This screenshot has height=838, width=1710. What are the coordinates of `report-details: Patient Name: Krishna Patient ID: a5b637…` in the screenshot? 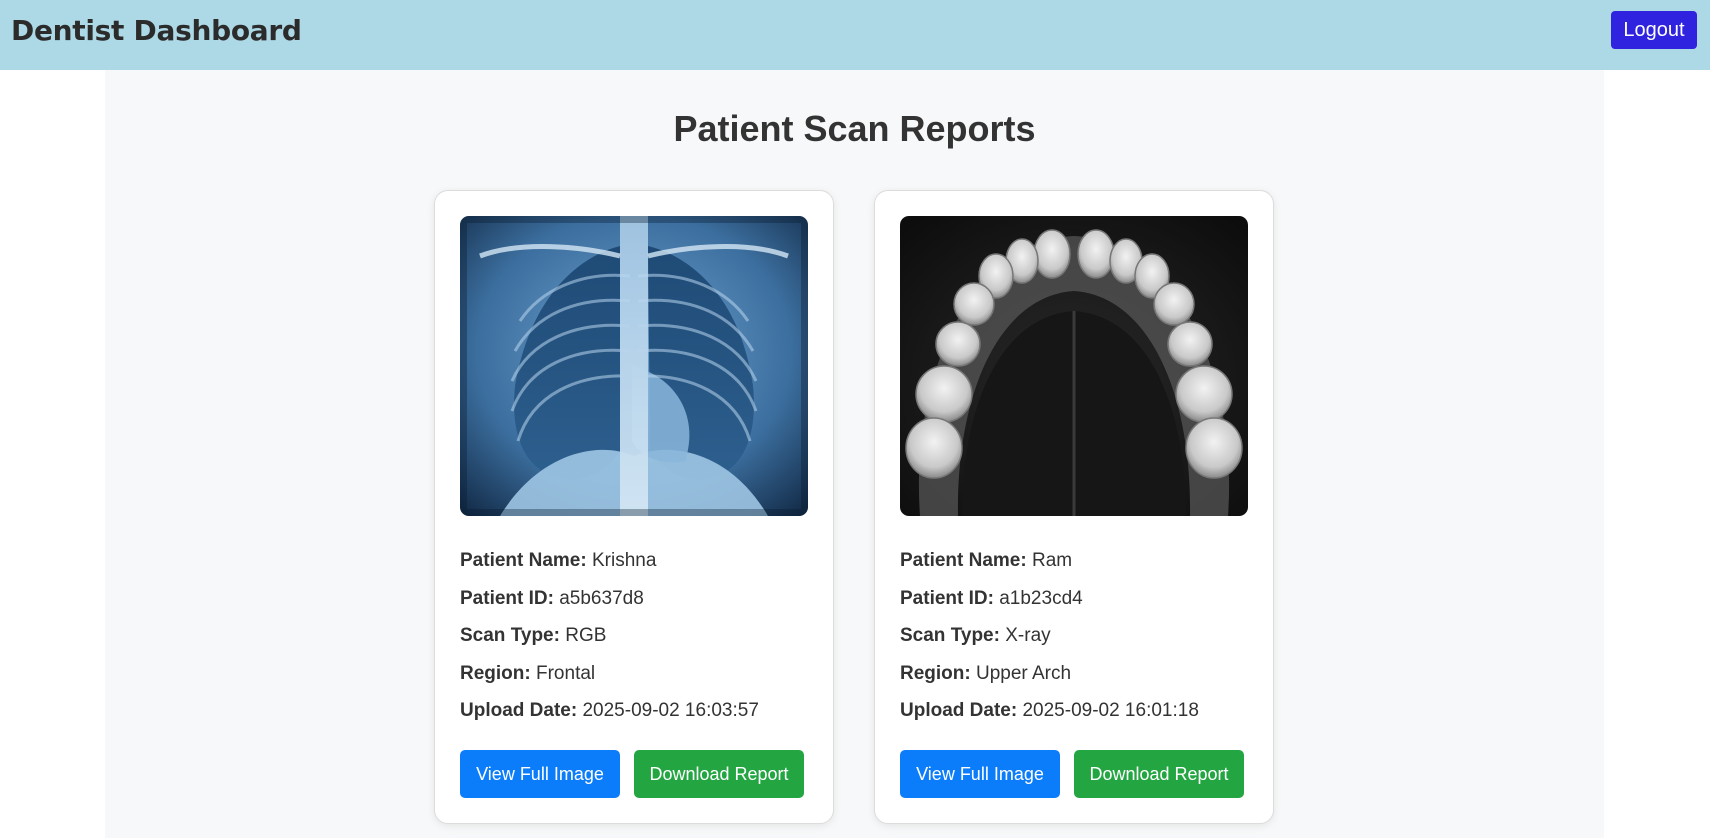 It's located at (635, 643).